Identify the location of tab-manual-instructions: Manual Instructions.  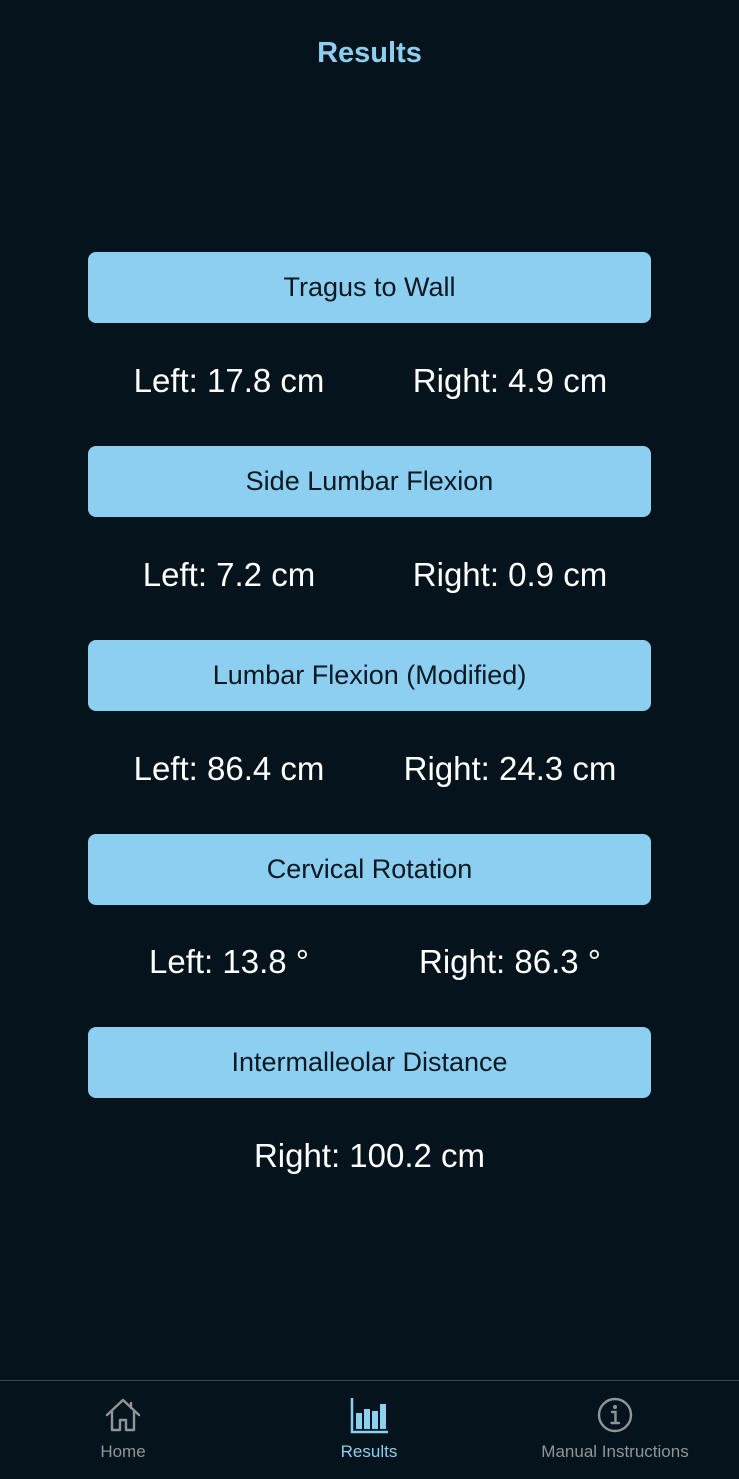
(615, 1430).